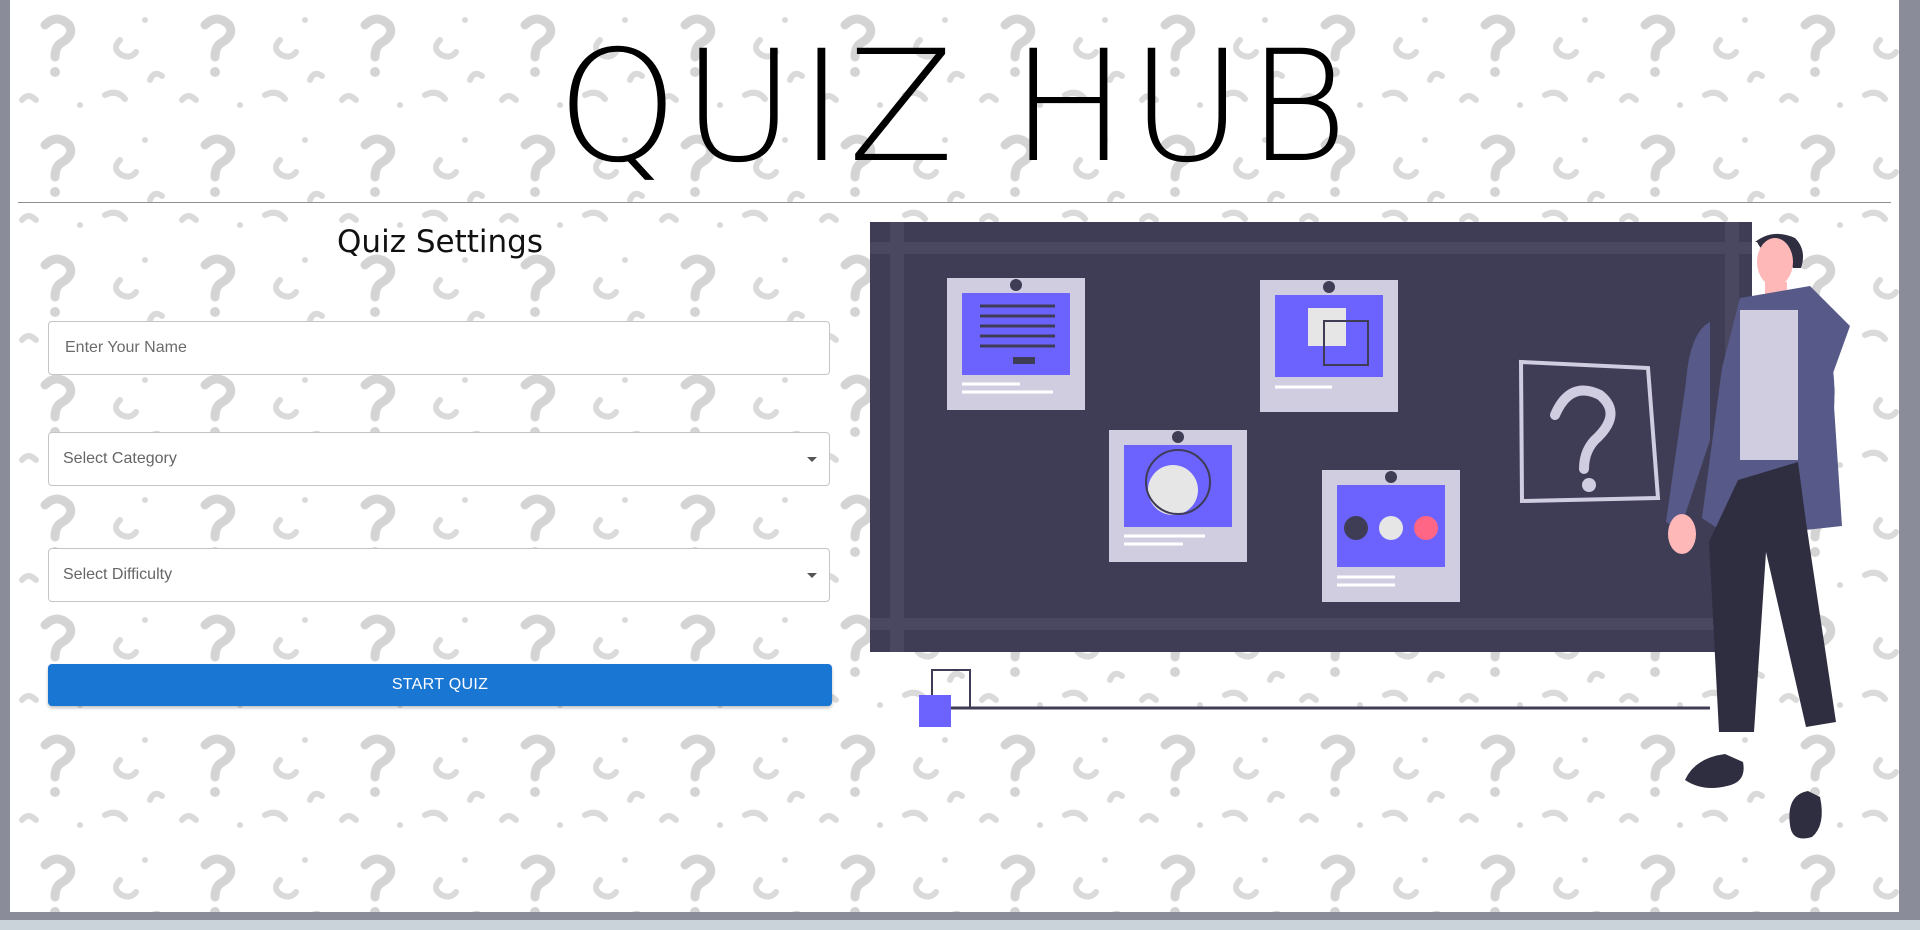 The height and width of the screenshot is (930, 1920). What do you see at coordinates (439, 575) in the screenshot?
I see `difficulty-select: Select Difficulty` at bounding box center [439, 575].